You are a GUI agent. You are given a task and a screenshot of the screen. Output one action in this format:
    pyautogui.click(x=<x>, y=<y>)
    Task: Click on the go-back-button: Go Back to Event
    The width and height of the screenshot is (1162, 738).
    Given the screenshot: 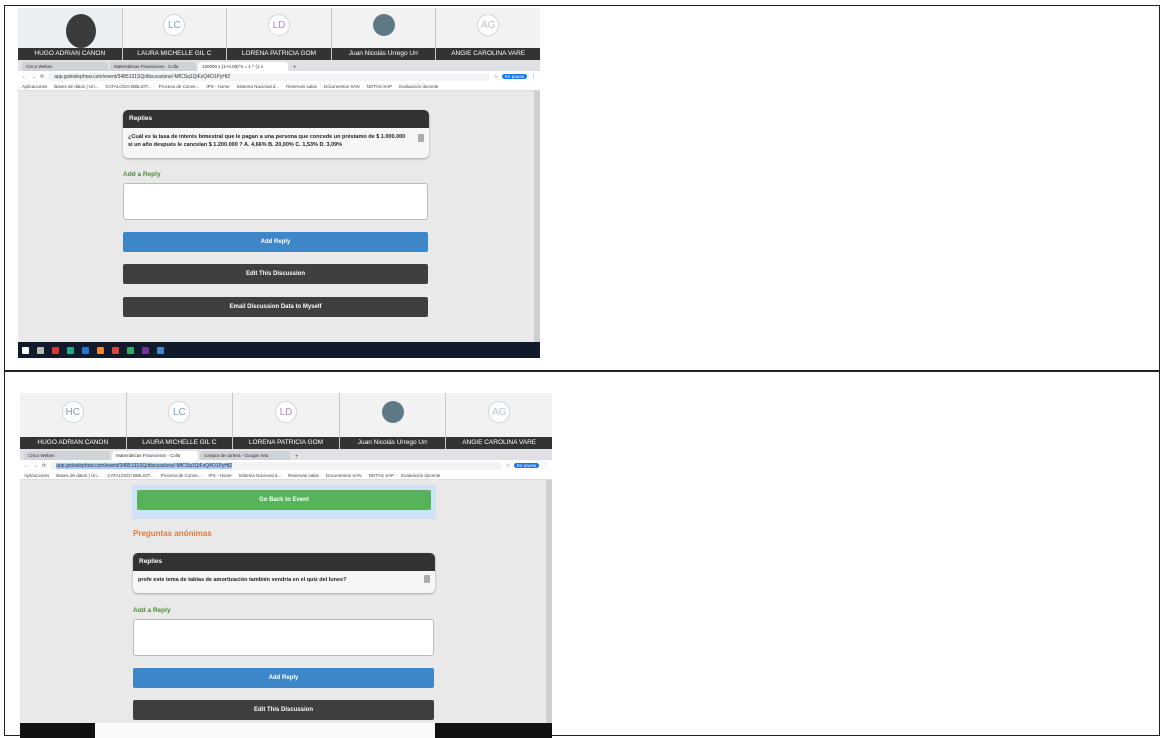 What is the action you would take?
    pyautogui.click(x=284, y=500)
    